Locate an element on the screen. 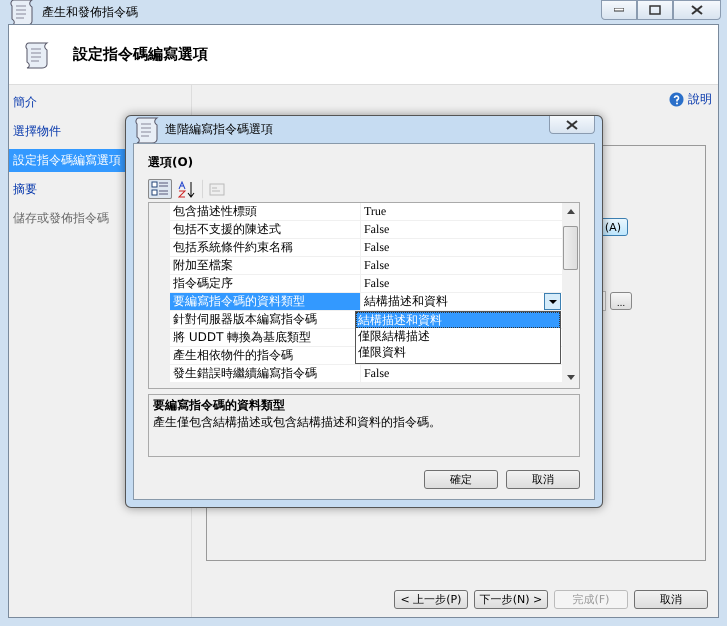  property-value: True is located at coordinates (375, 211).